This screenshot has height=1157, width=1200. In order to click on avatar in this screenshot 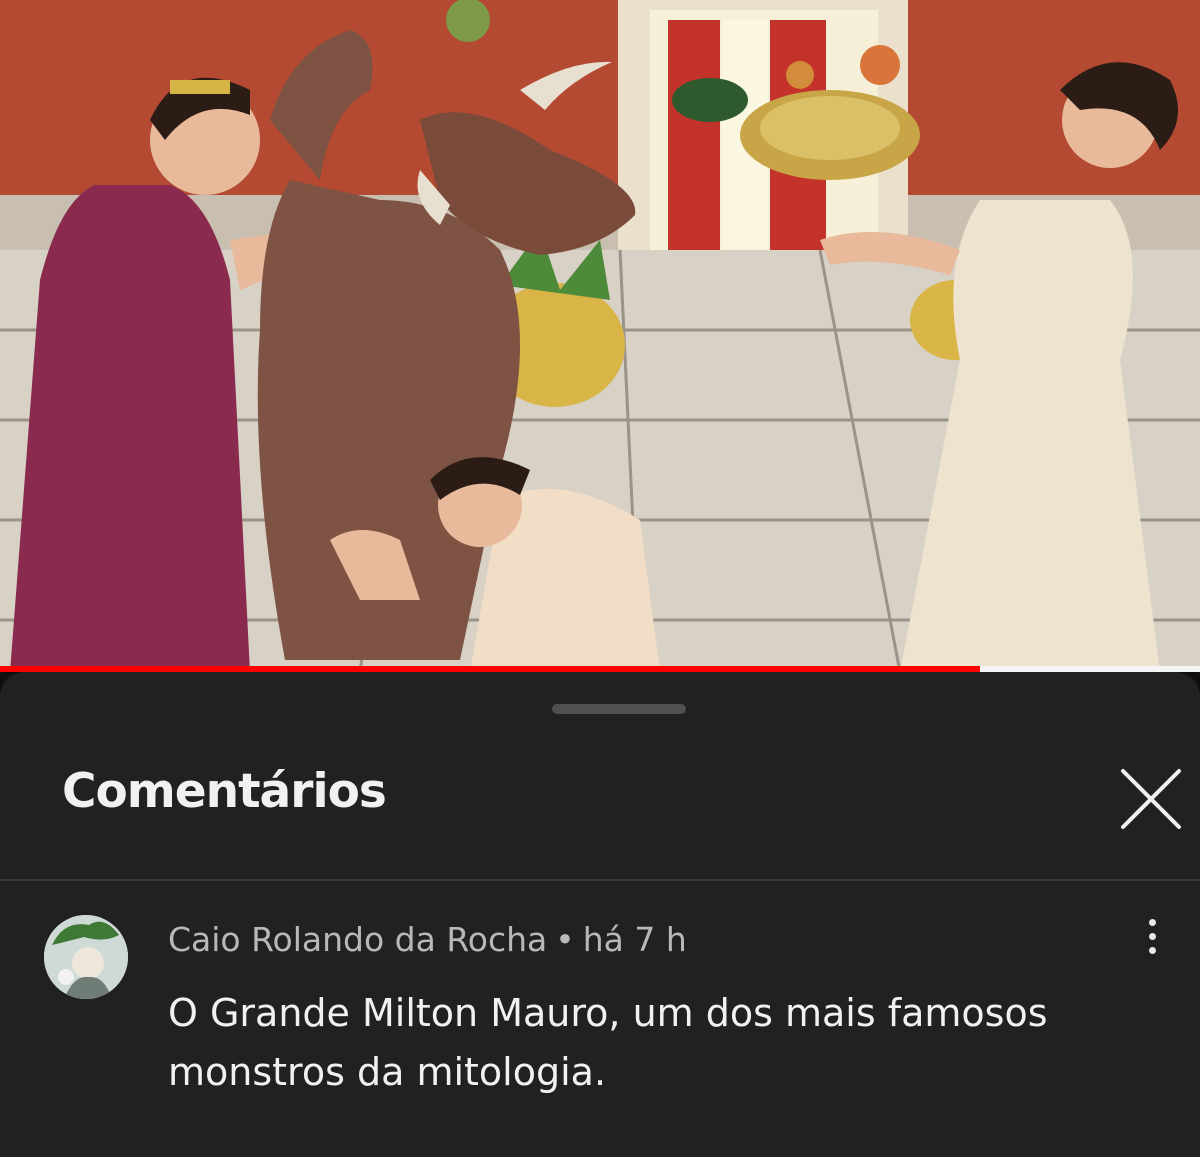, I will do `click(86, 957)`.